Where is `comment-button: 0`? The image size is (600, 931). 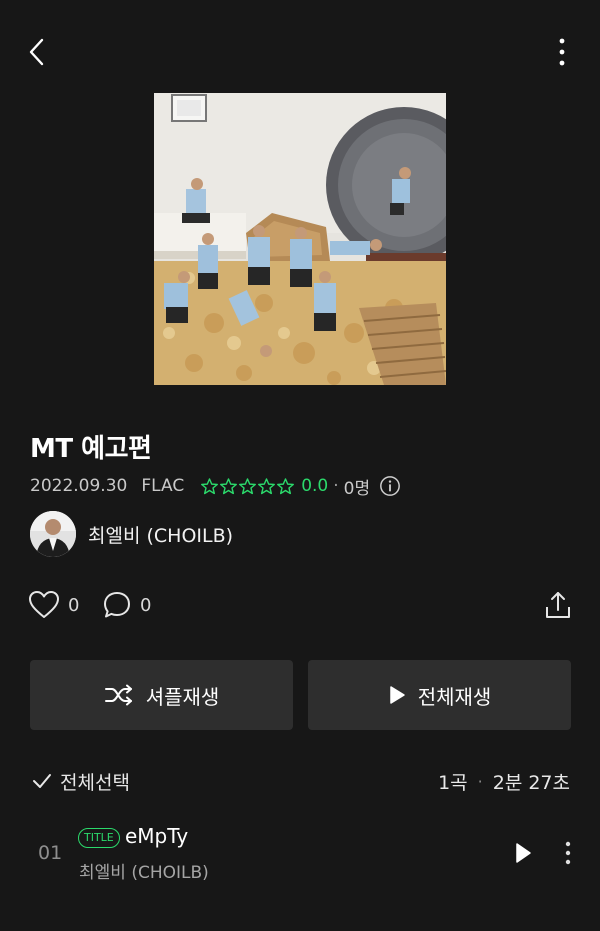
comment-button: 0 is located at coordinates (126, 605).